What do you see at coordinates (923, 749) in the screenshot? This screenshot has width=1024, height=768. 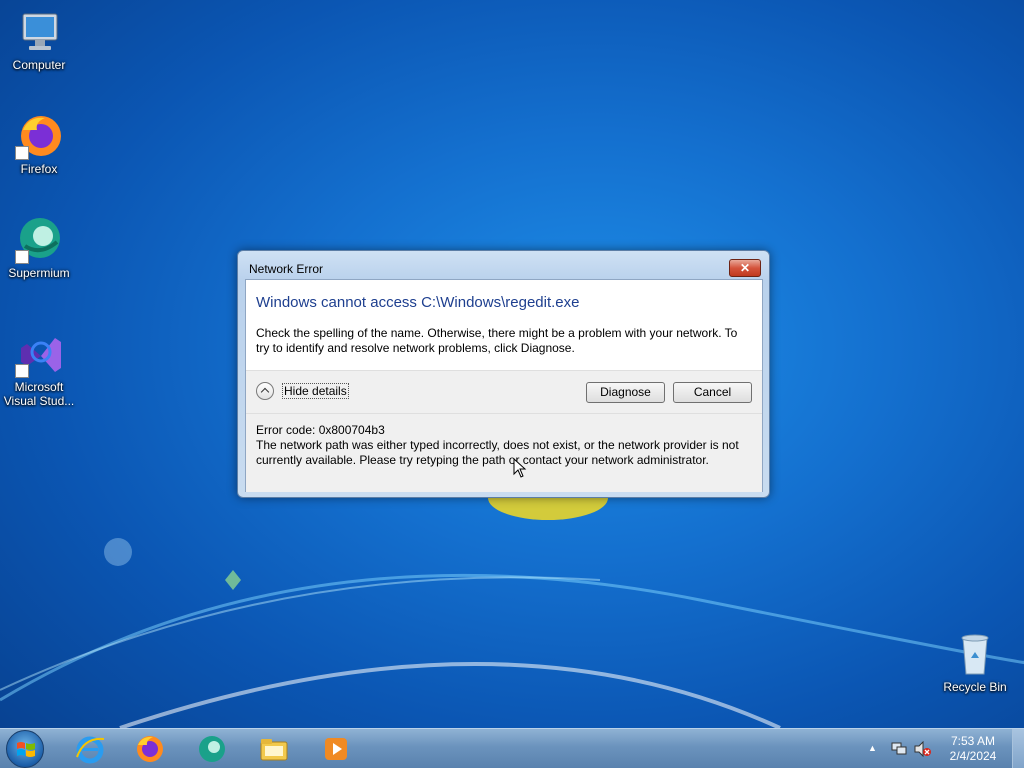 I see `volume-muted-icon` at bounding box center [923, 749].